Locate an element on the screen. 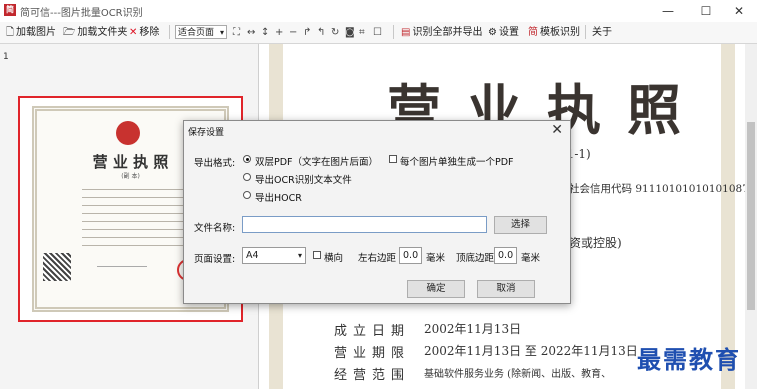  rotate-right-icon: ↱ is located at coordinates (307, 32).